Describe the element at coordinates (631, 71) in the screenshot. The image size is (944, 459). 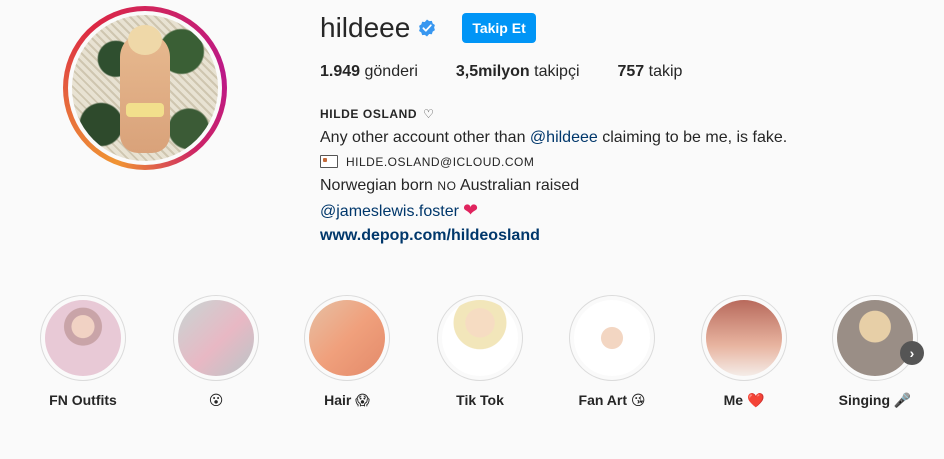
I see `following-count: 757` at that location.